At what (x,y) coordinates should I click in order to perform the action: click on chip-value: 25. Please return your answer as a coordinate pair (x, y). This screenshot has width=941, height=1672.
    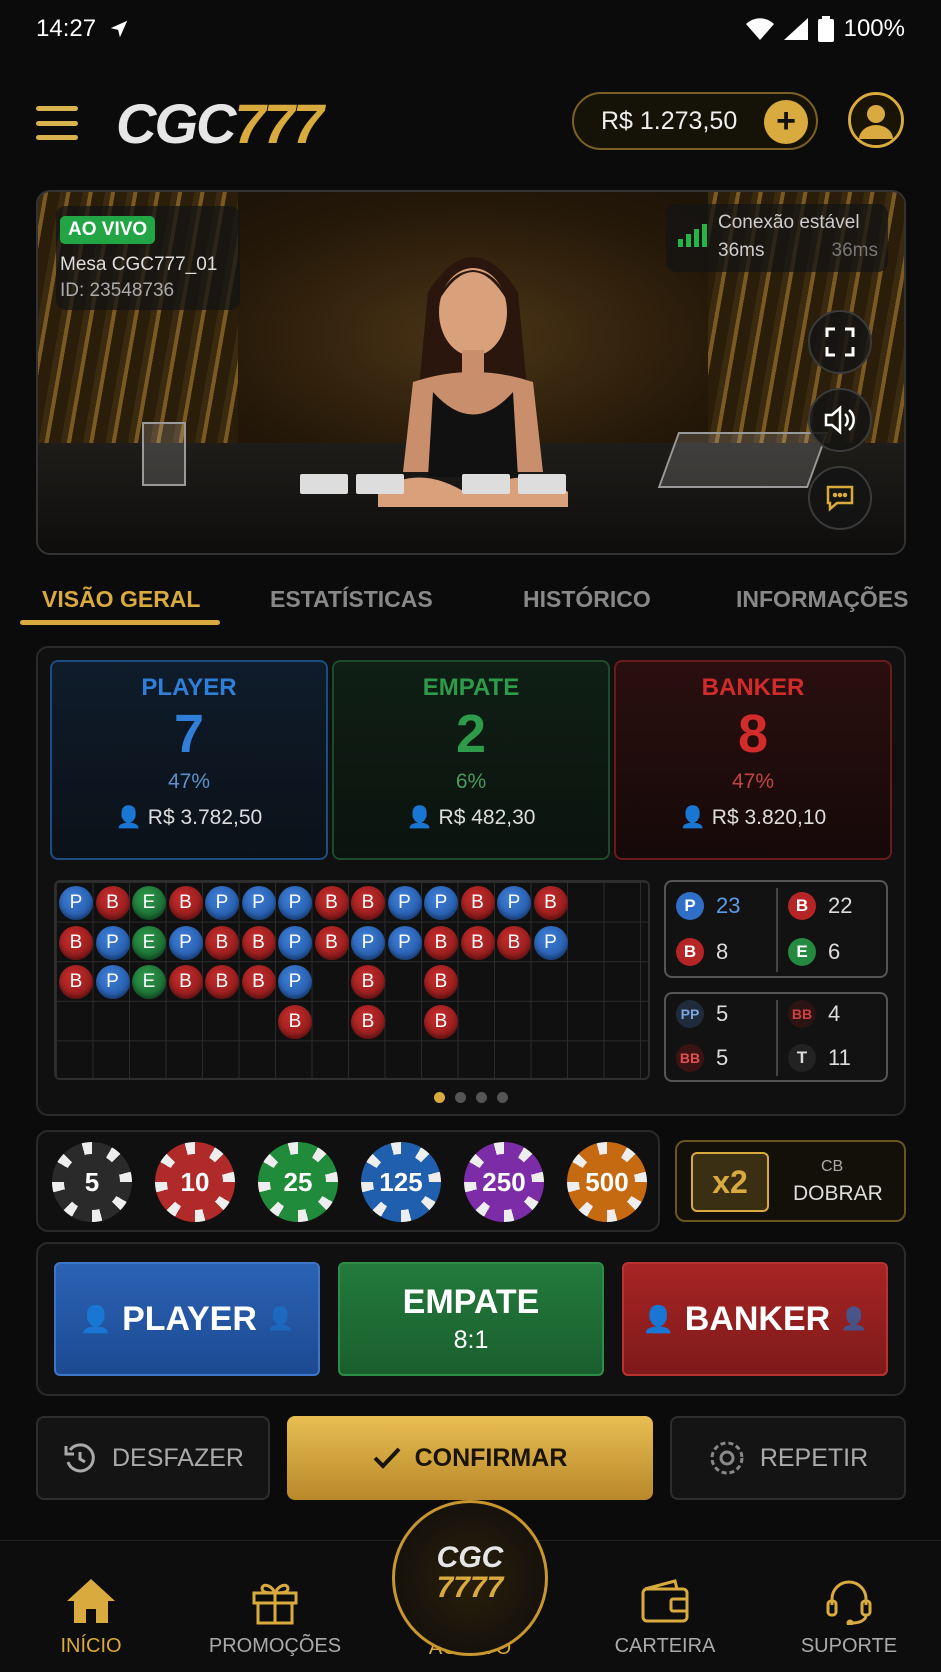
    Looking at the image, I should click on (298, 1182).